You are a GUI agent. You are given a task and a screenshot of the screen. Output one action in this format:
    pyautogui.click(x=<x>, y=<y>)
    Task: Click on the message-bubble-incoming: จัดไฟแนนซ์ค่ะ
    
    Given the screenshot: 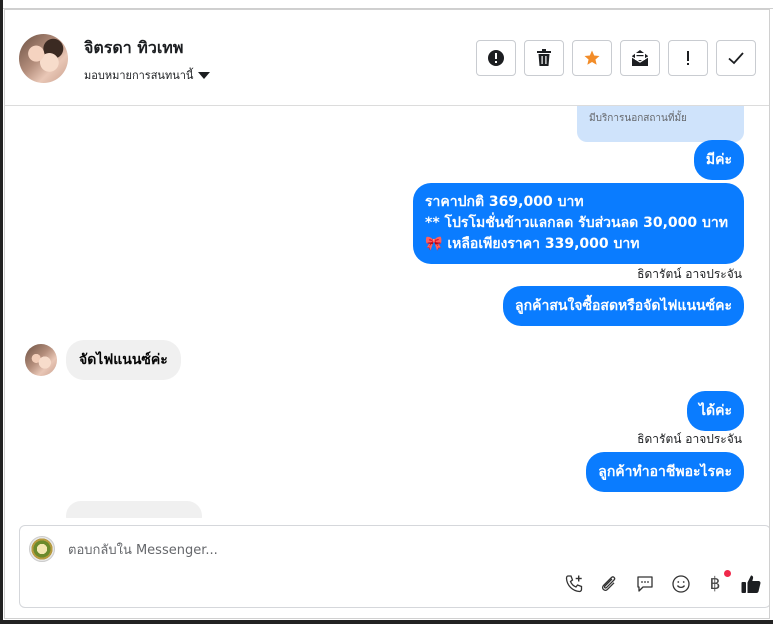 What is the action you would take?
    pyautogui.click(x=123, y=360)
    